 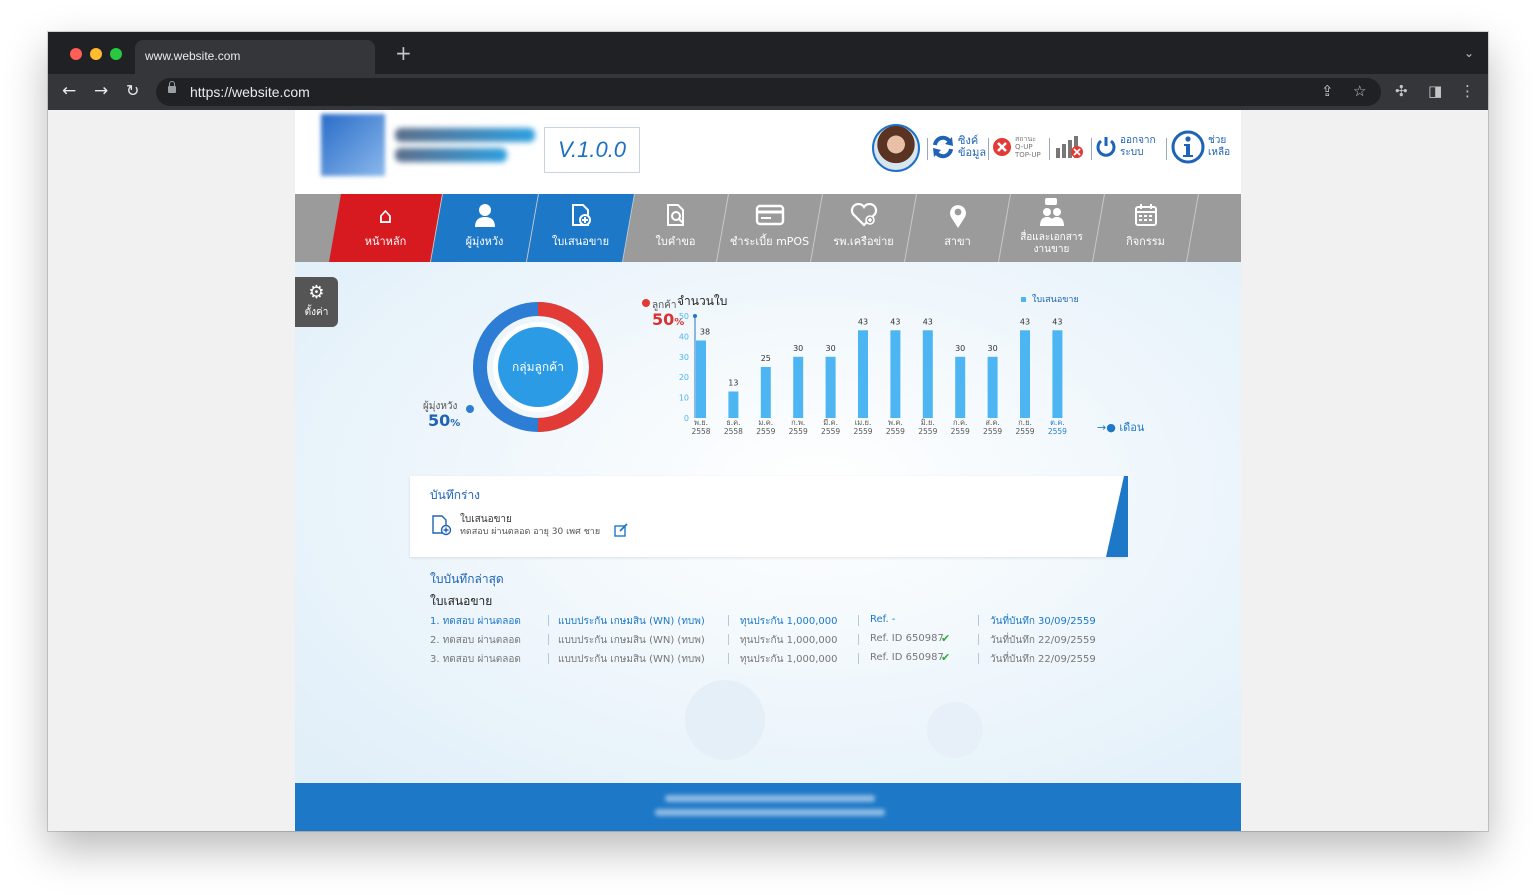 I want to click on signal-status, so click(x=1070, y=147).